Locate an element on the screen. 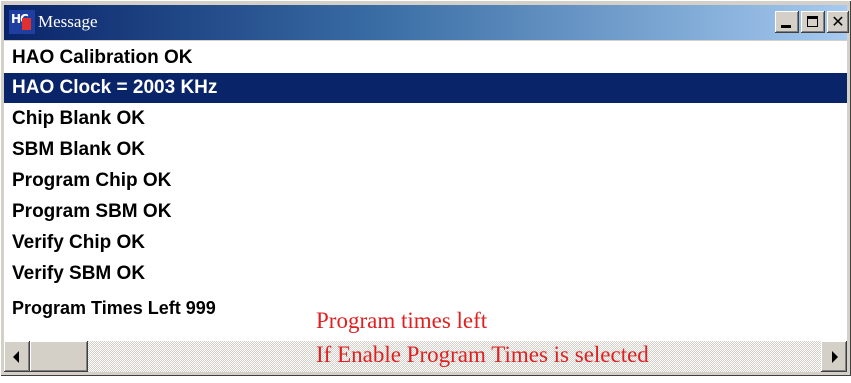  maximize-icon is located at coordinates (812, 21).